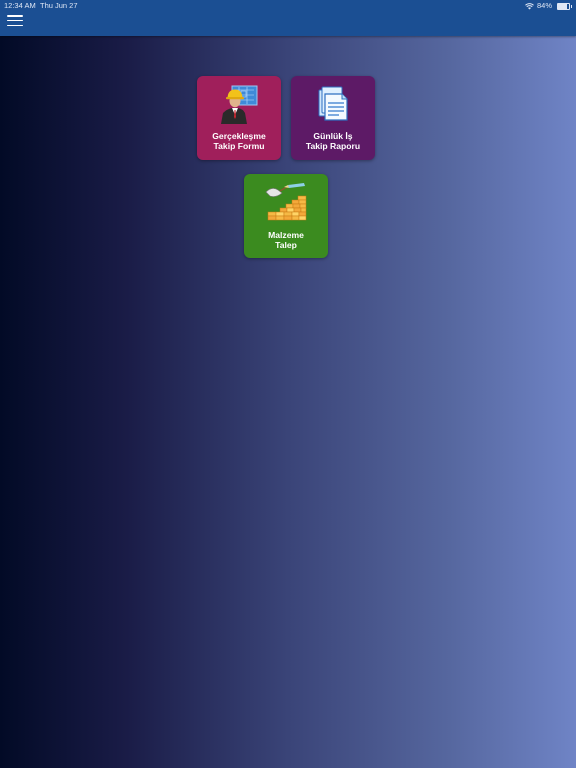 The image size is (576, 768). I want to click on battery-icon, so click(564, 6).